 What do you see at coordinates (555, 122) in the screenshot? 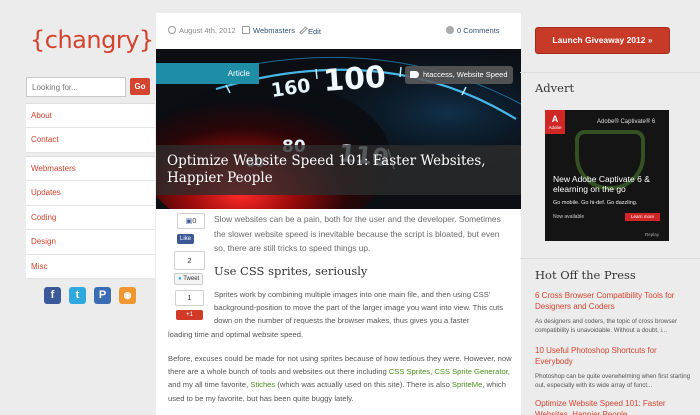
I see `adobe-logo: A Adobe` at bounding box center [555, 122].